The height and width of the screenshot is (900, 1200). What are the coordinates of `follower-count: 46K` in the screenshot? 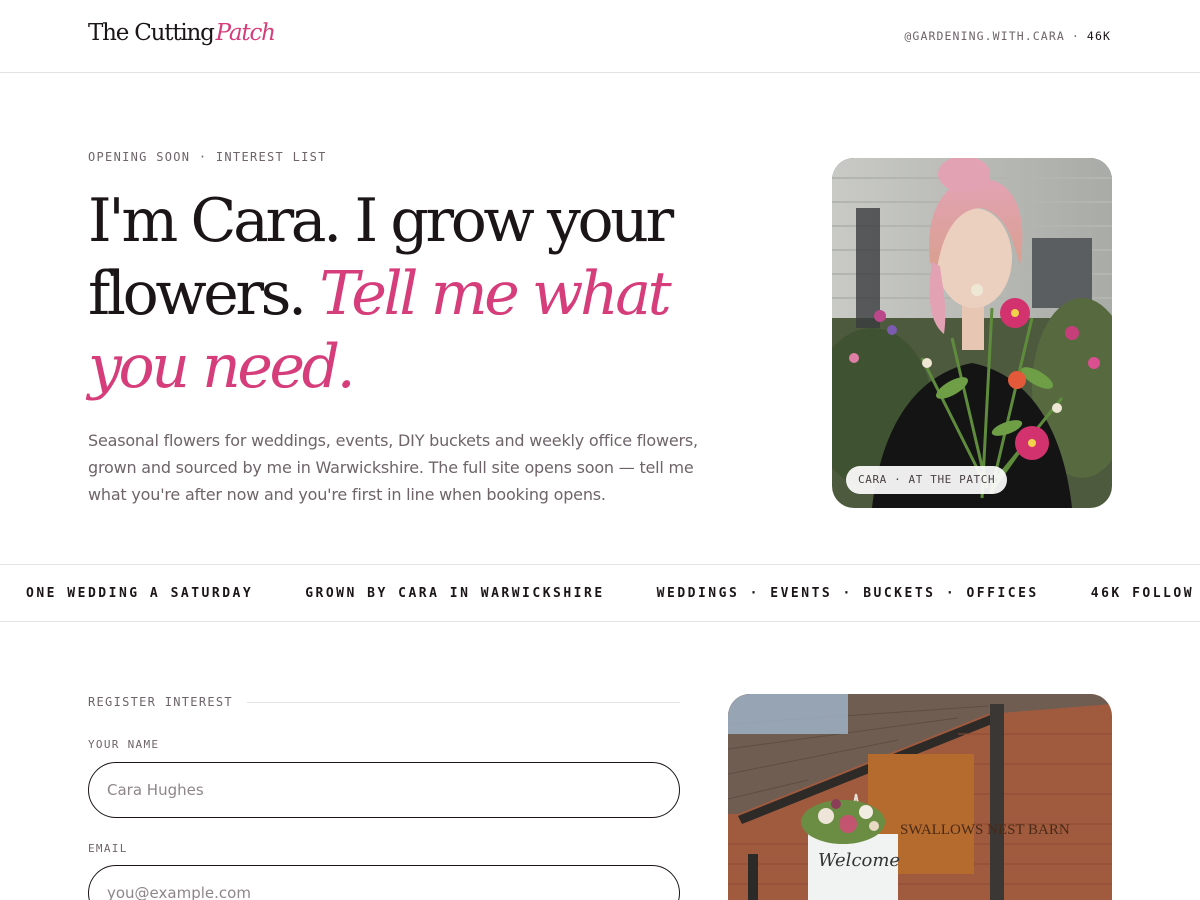 It's located at (1098, 36).